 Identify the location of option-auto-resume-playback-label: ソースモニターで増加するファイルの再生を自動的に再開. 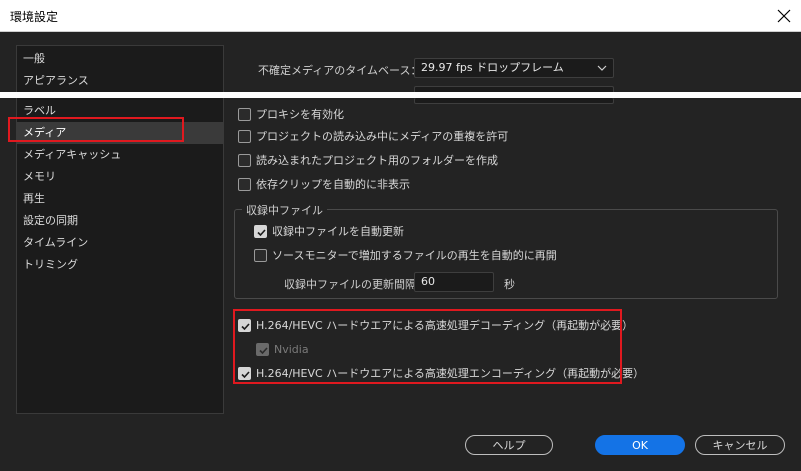
(414, 255).